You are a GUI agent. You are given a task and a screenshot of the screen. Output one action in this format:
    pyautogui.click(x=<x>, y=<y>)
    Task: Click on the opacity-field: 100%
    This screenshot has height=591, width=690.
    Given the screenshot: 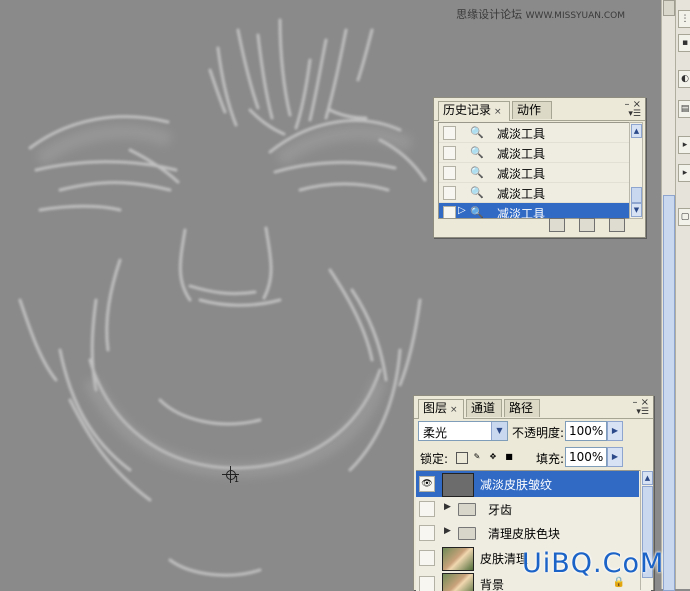 What is the action you would take?
    pyautogui.click(x=586, y=431)
    